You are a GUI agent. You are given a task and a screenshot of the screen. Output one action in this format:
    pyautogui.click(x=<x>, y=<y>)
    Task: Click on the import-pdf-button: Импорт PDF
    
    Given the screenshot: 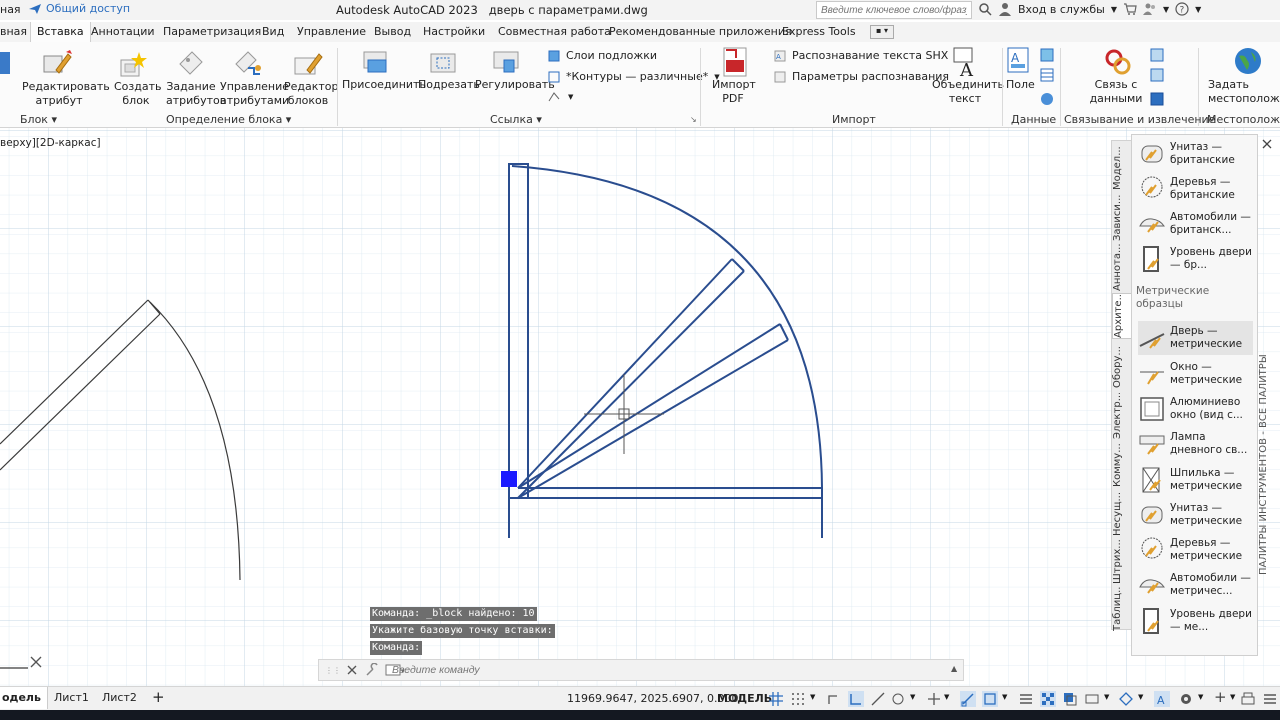 What is the action you would take?
    pyautogui.click(x=734, y=92)
    